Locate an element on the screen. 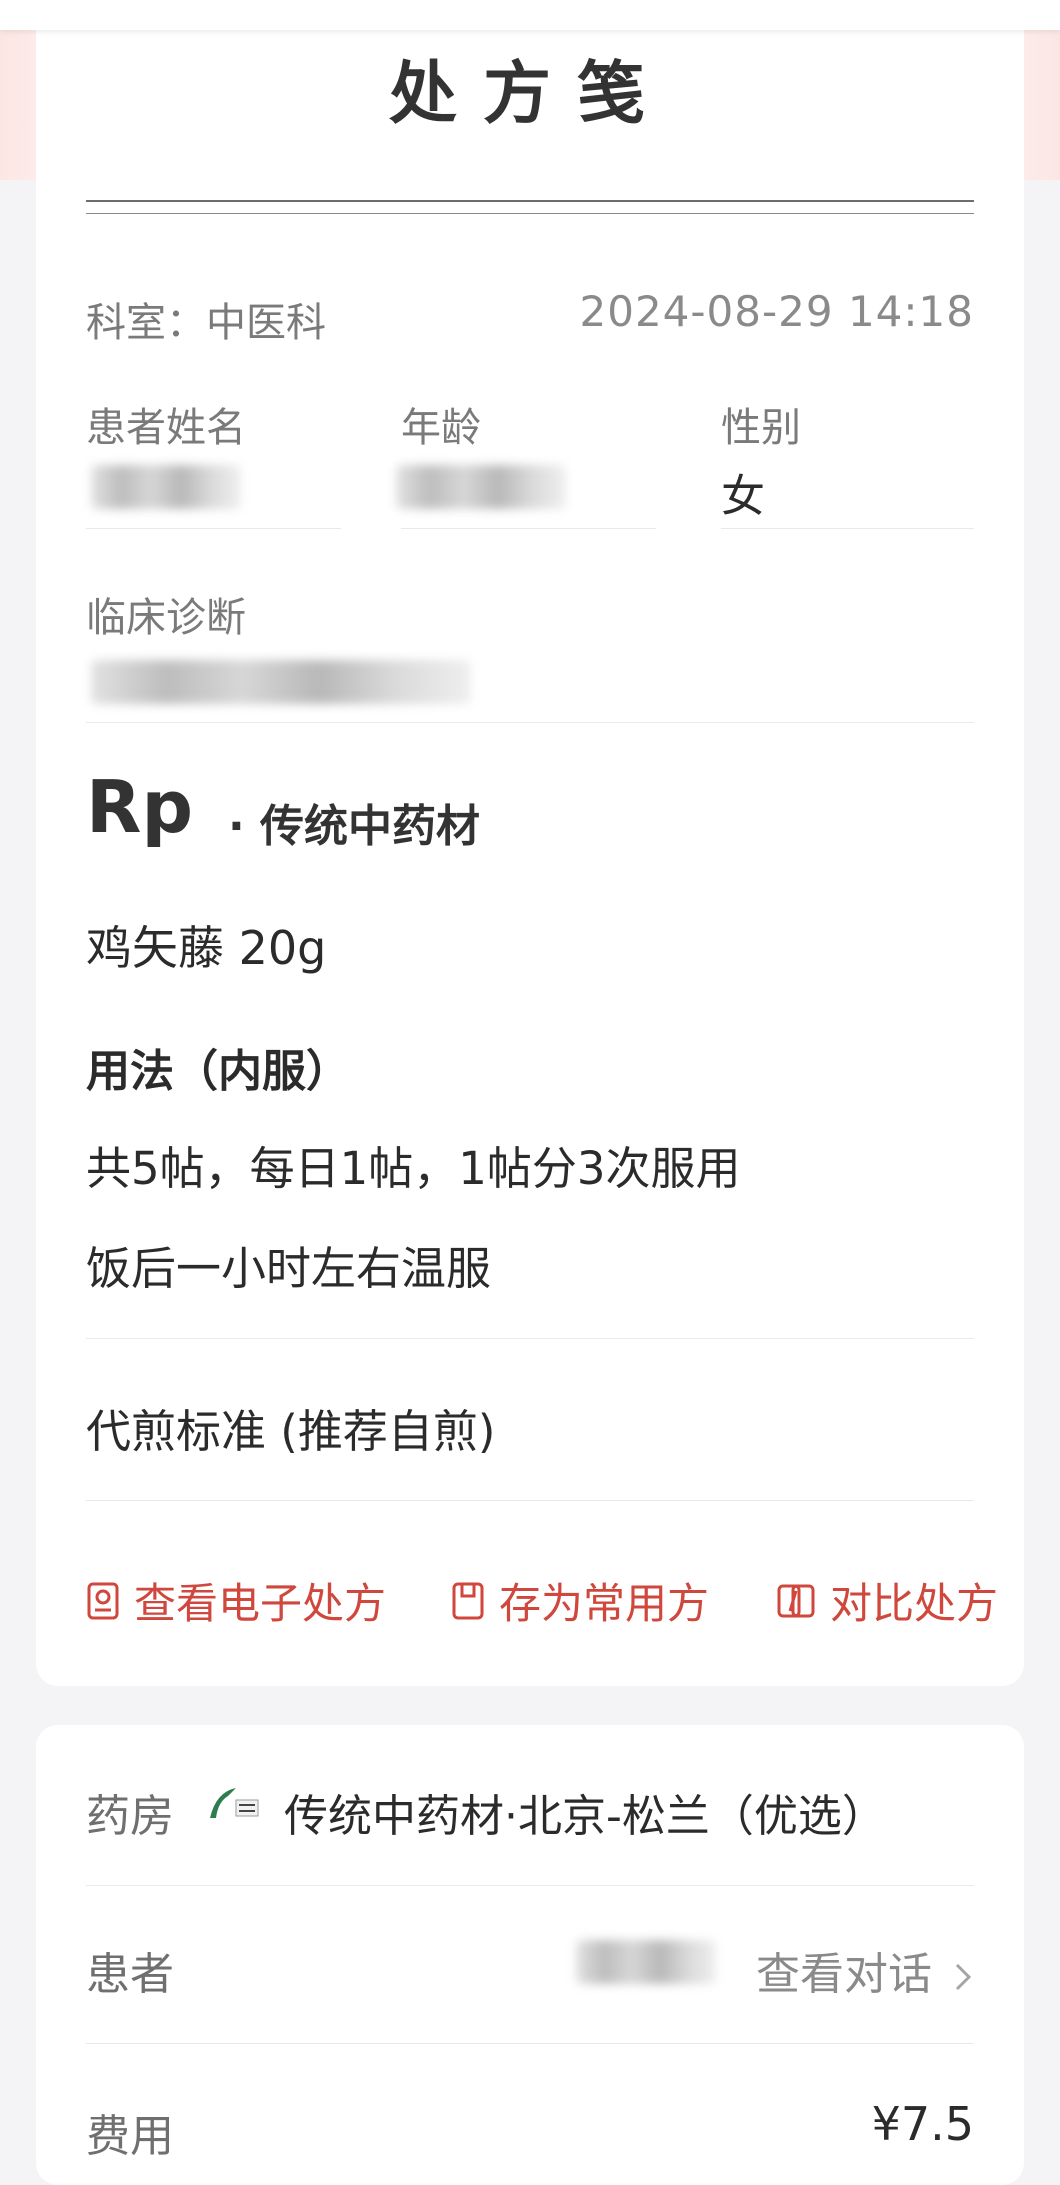  patient-redacted is located at coordinates (646, 1962).